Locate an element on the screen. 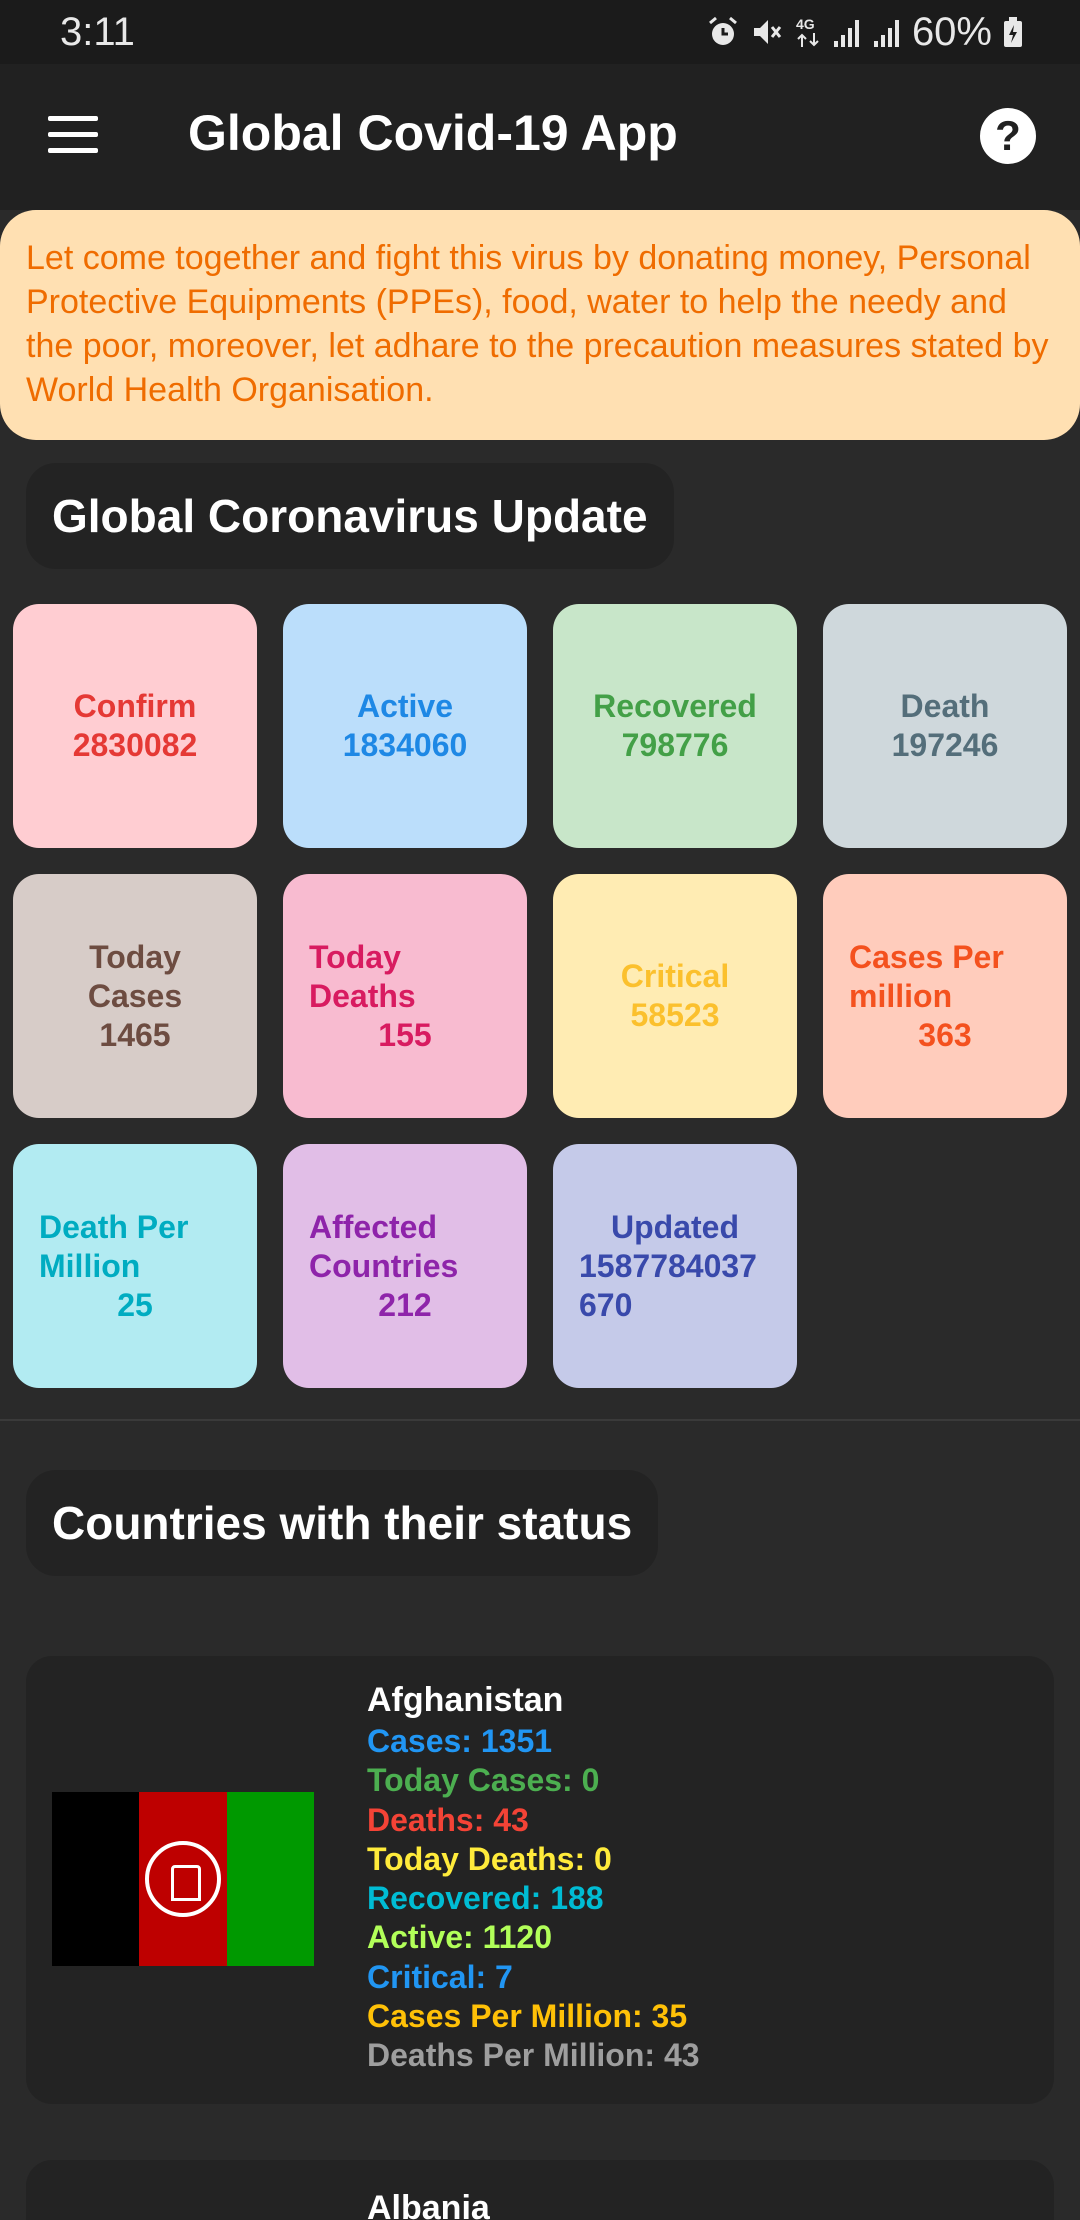 Image resolution: width=1080 pixels, height=2220 pixels. tile-value: 1834060 is located at coordinates (405, 745).